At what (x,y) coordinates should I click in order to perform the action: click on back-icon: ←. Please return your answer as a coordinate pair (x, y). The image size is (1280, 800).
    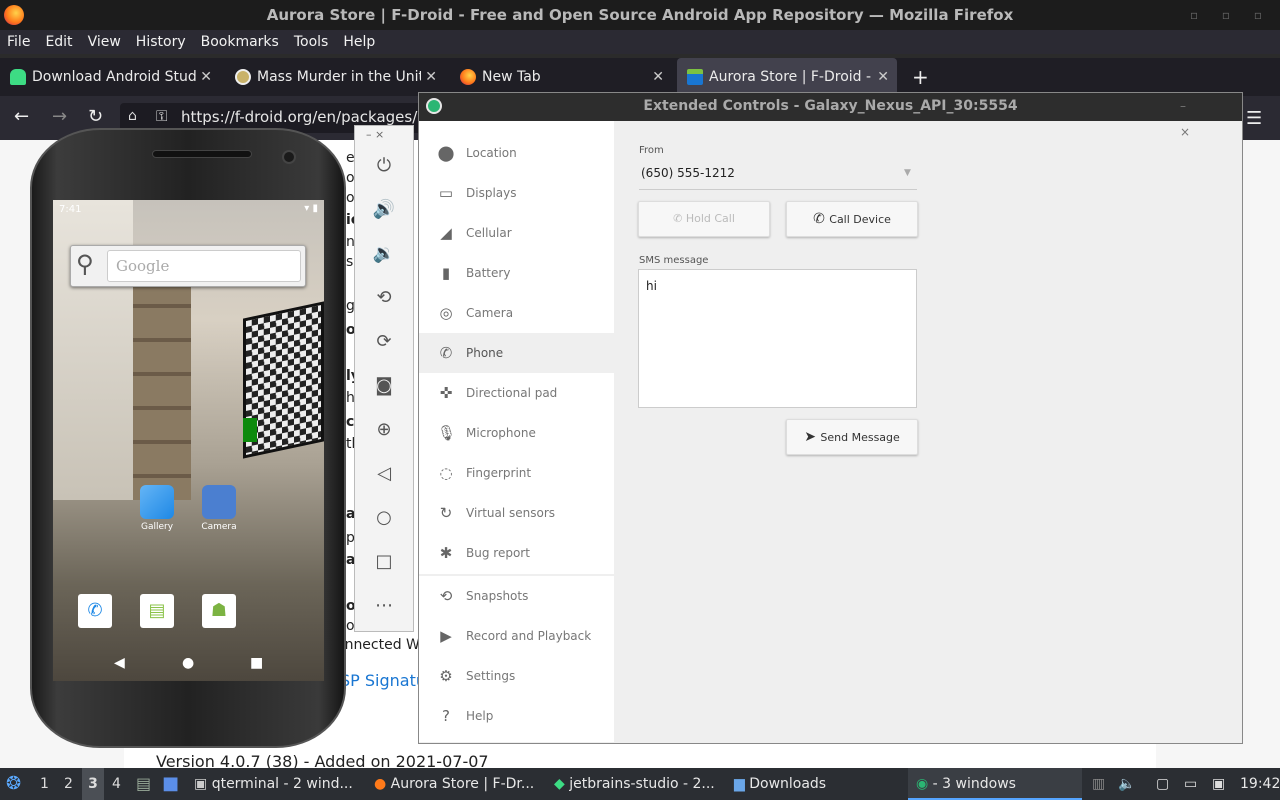
    Looking at the image, I should click on (21, 116).